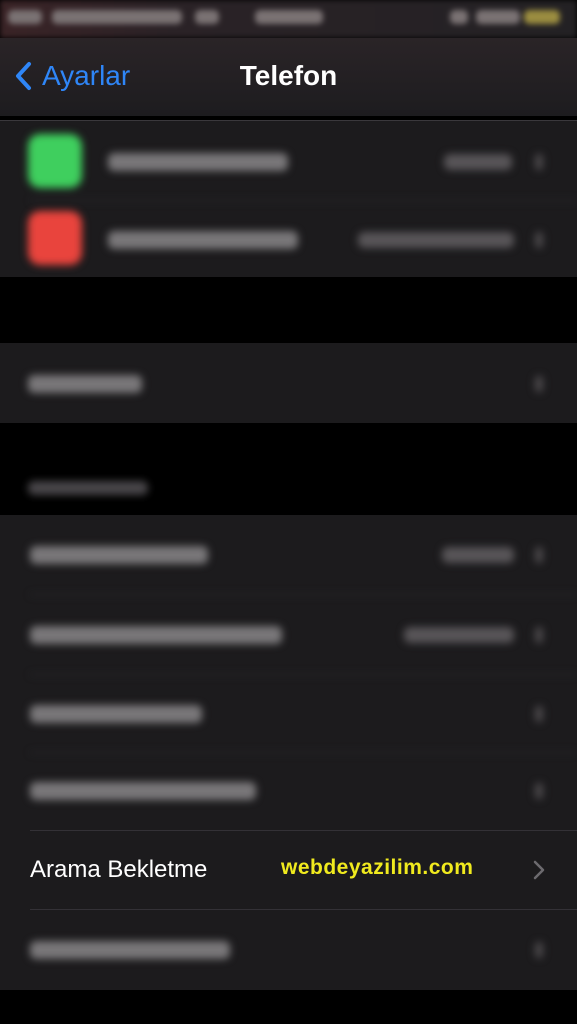 This screenshot has width=577, height=1024. What do you see at coordinates (119, 869) in the screenshot?
I see `call-waiting-label: Arama Bekletme` at bounding box center [119, 869].